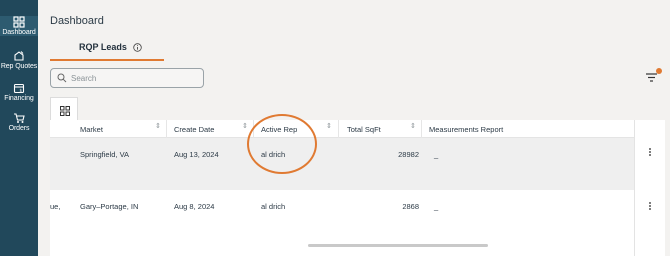 The height and width of the screenshot is (256, 670). I want to click on cell-market: Gary–Portage, IN, so click(109, 206).